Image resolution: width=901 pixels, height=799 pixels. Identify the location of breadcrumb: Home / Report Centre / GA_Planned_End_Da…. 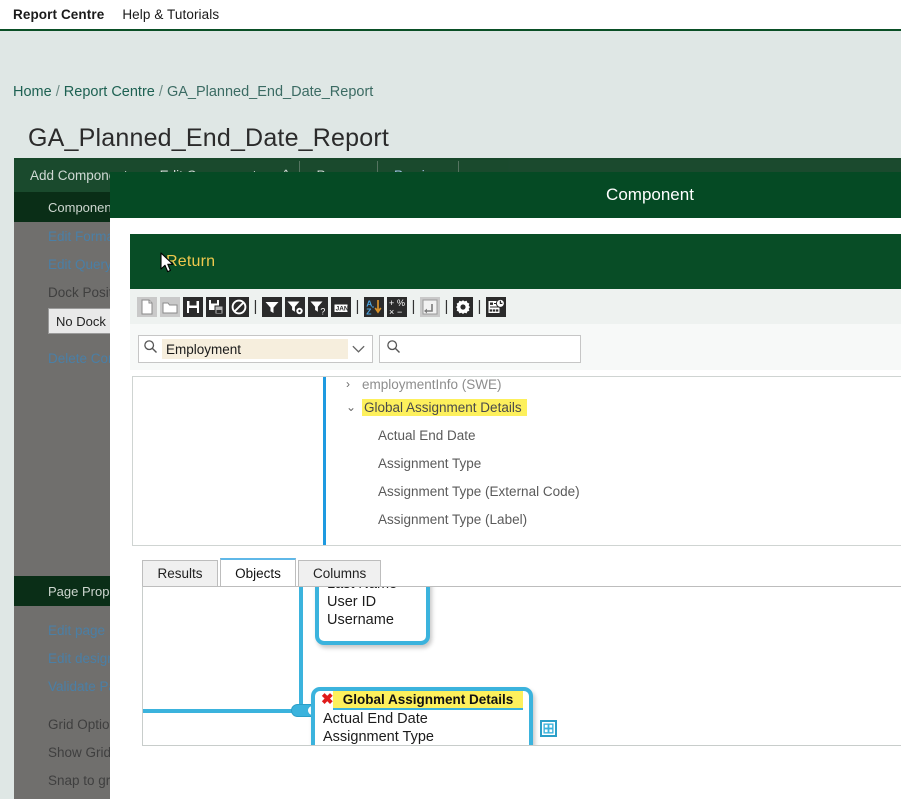
(193, 92).